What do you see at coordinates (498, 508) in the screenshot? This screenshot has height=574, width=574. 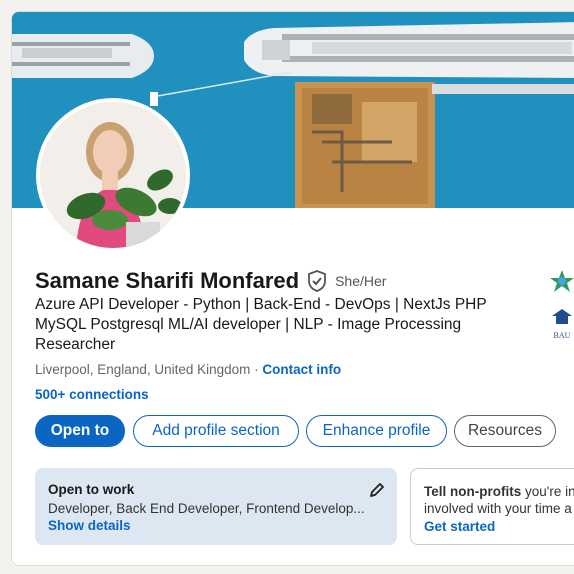 I see `nonprofit-line2: involved with your time a` at bounding box center [498, 508].